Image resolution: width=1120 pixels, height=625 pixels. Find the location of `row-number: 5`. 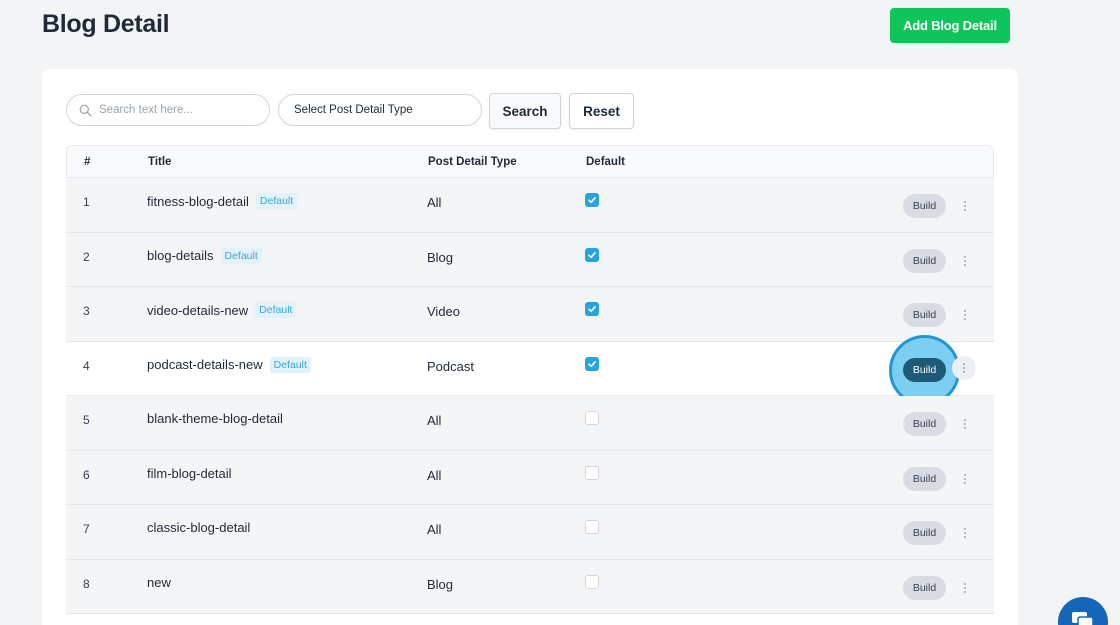

row-number: 5 is located at coordinates (86, 420).